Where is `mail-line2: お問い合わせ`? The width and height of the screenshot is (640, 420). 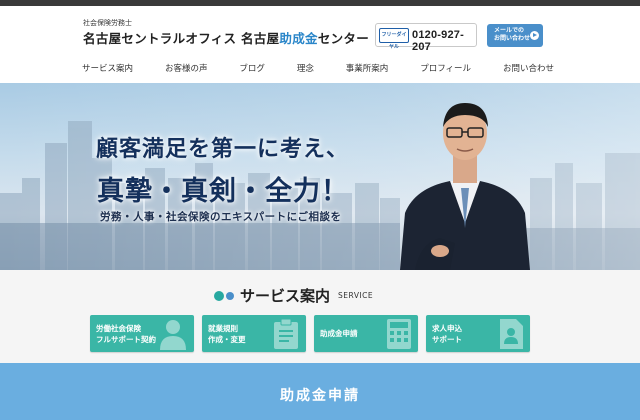 mail-line2: お問い合わせ is located at coordinates (512, 38).